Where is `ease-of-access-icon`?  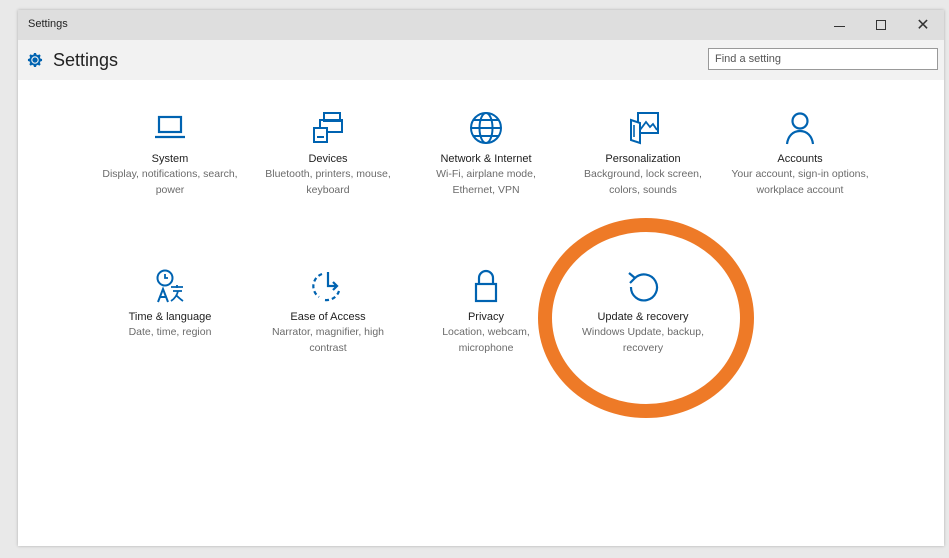
ease-of-access-icon is located at coordinates (326, 287).